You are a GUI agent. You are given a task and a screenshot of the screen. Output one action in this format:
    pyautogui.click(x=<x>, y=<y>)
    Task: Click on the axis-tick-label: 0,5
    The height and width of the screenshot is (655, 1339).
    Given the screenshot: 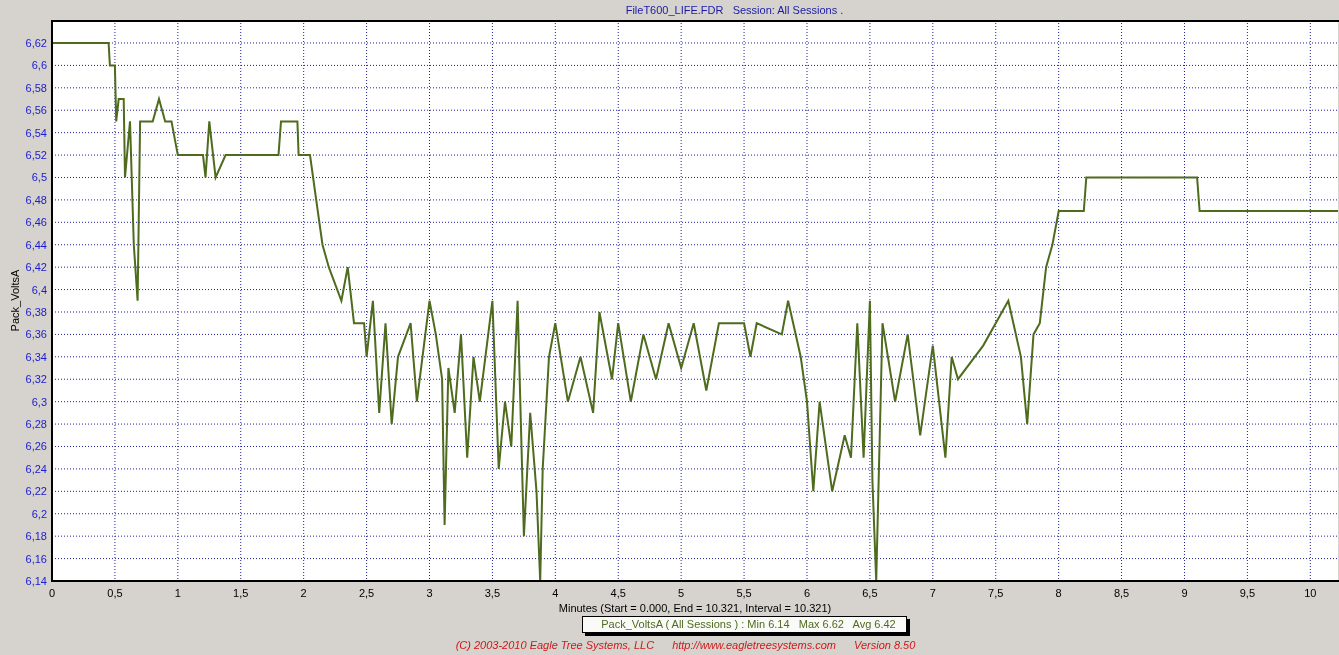 What is the action you would take?
    pyautogui.click(x=115, y=593)
    